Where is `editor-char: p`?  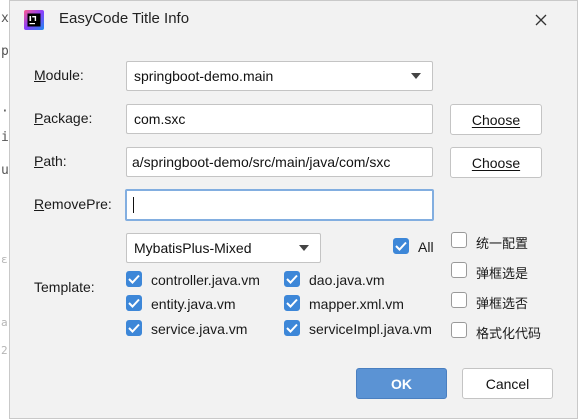
editor-char: p is located at coordinates (5, 51).